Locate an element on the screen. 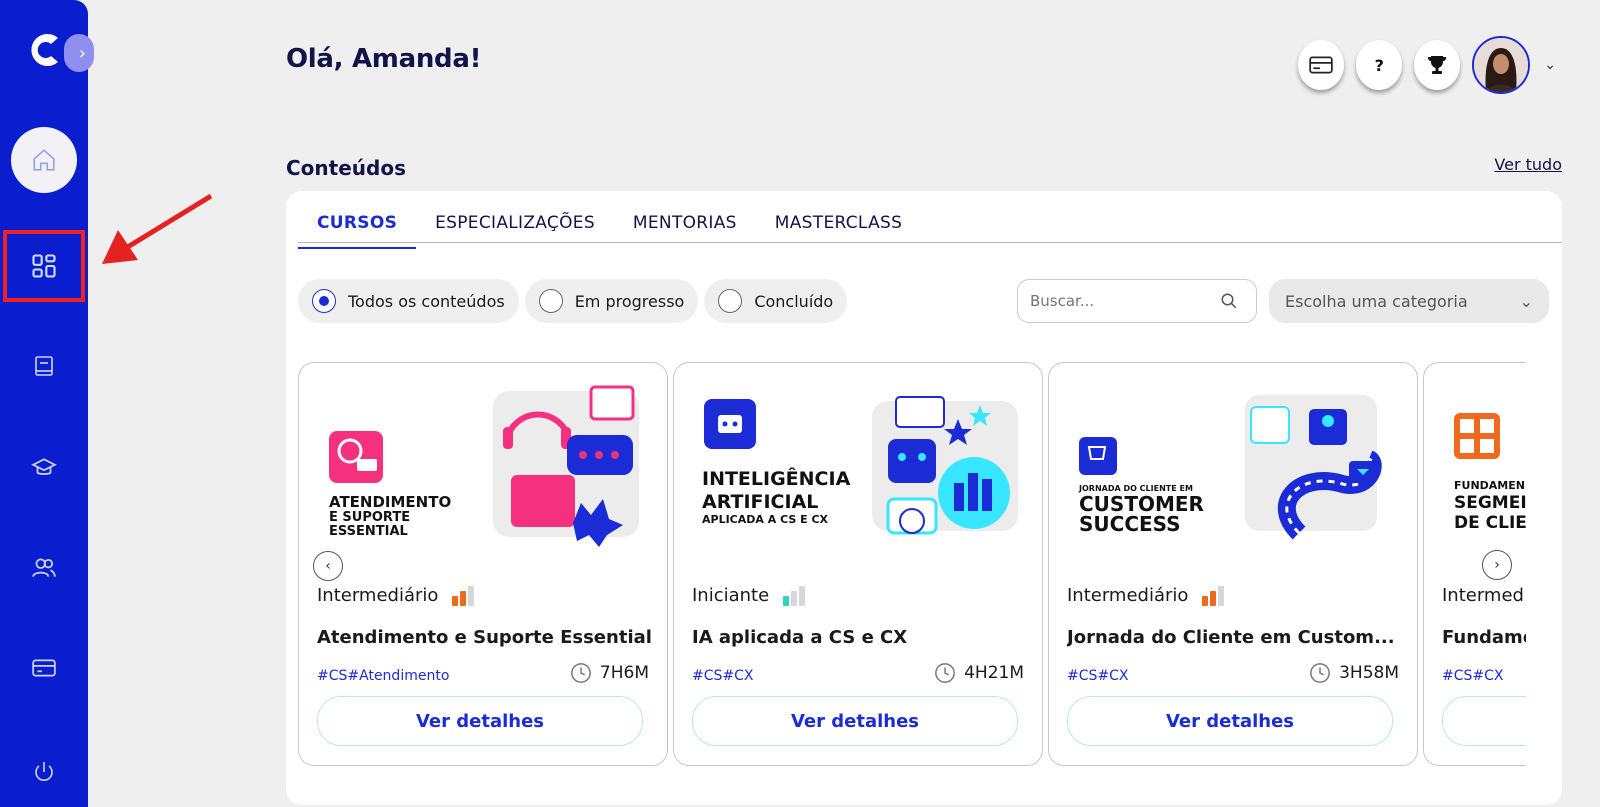 This screenshot has width=1600, height=807. achievements-button is located at coordinates (1437, 65).